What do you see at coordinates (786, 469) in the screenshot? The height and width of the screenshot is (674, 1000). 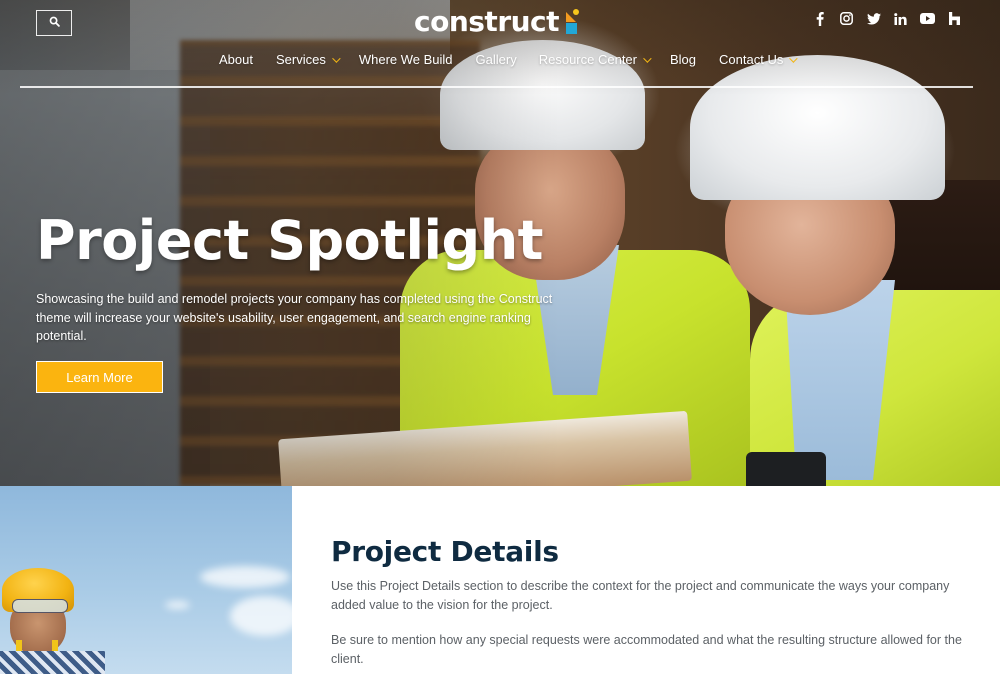 I see `hero-photo-phone` at bounding box center [786, 469].